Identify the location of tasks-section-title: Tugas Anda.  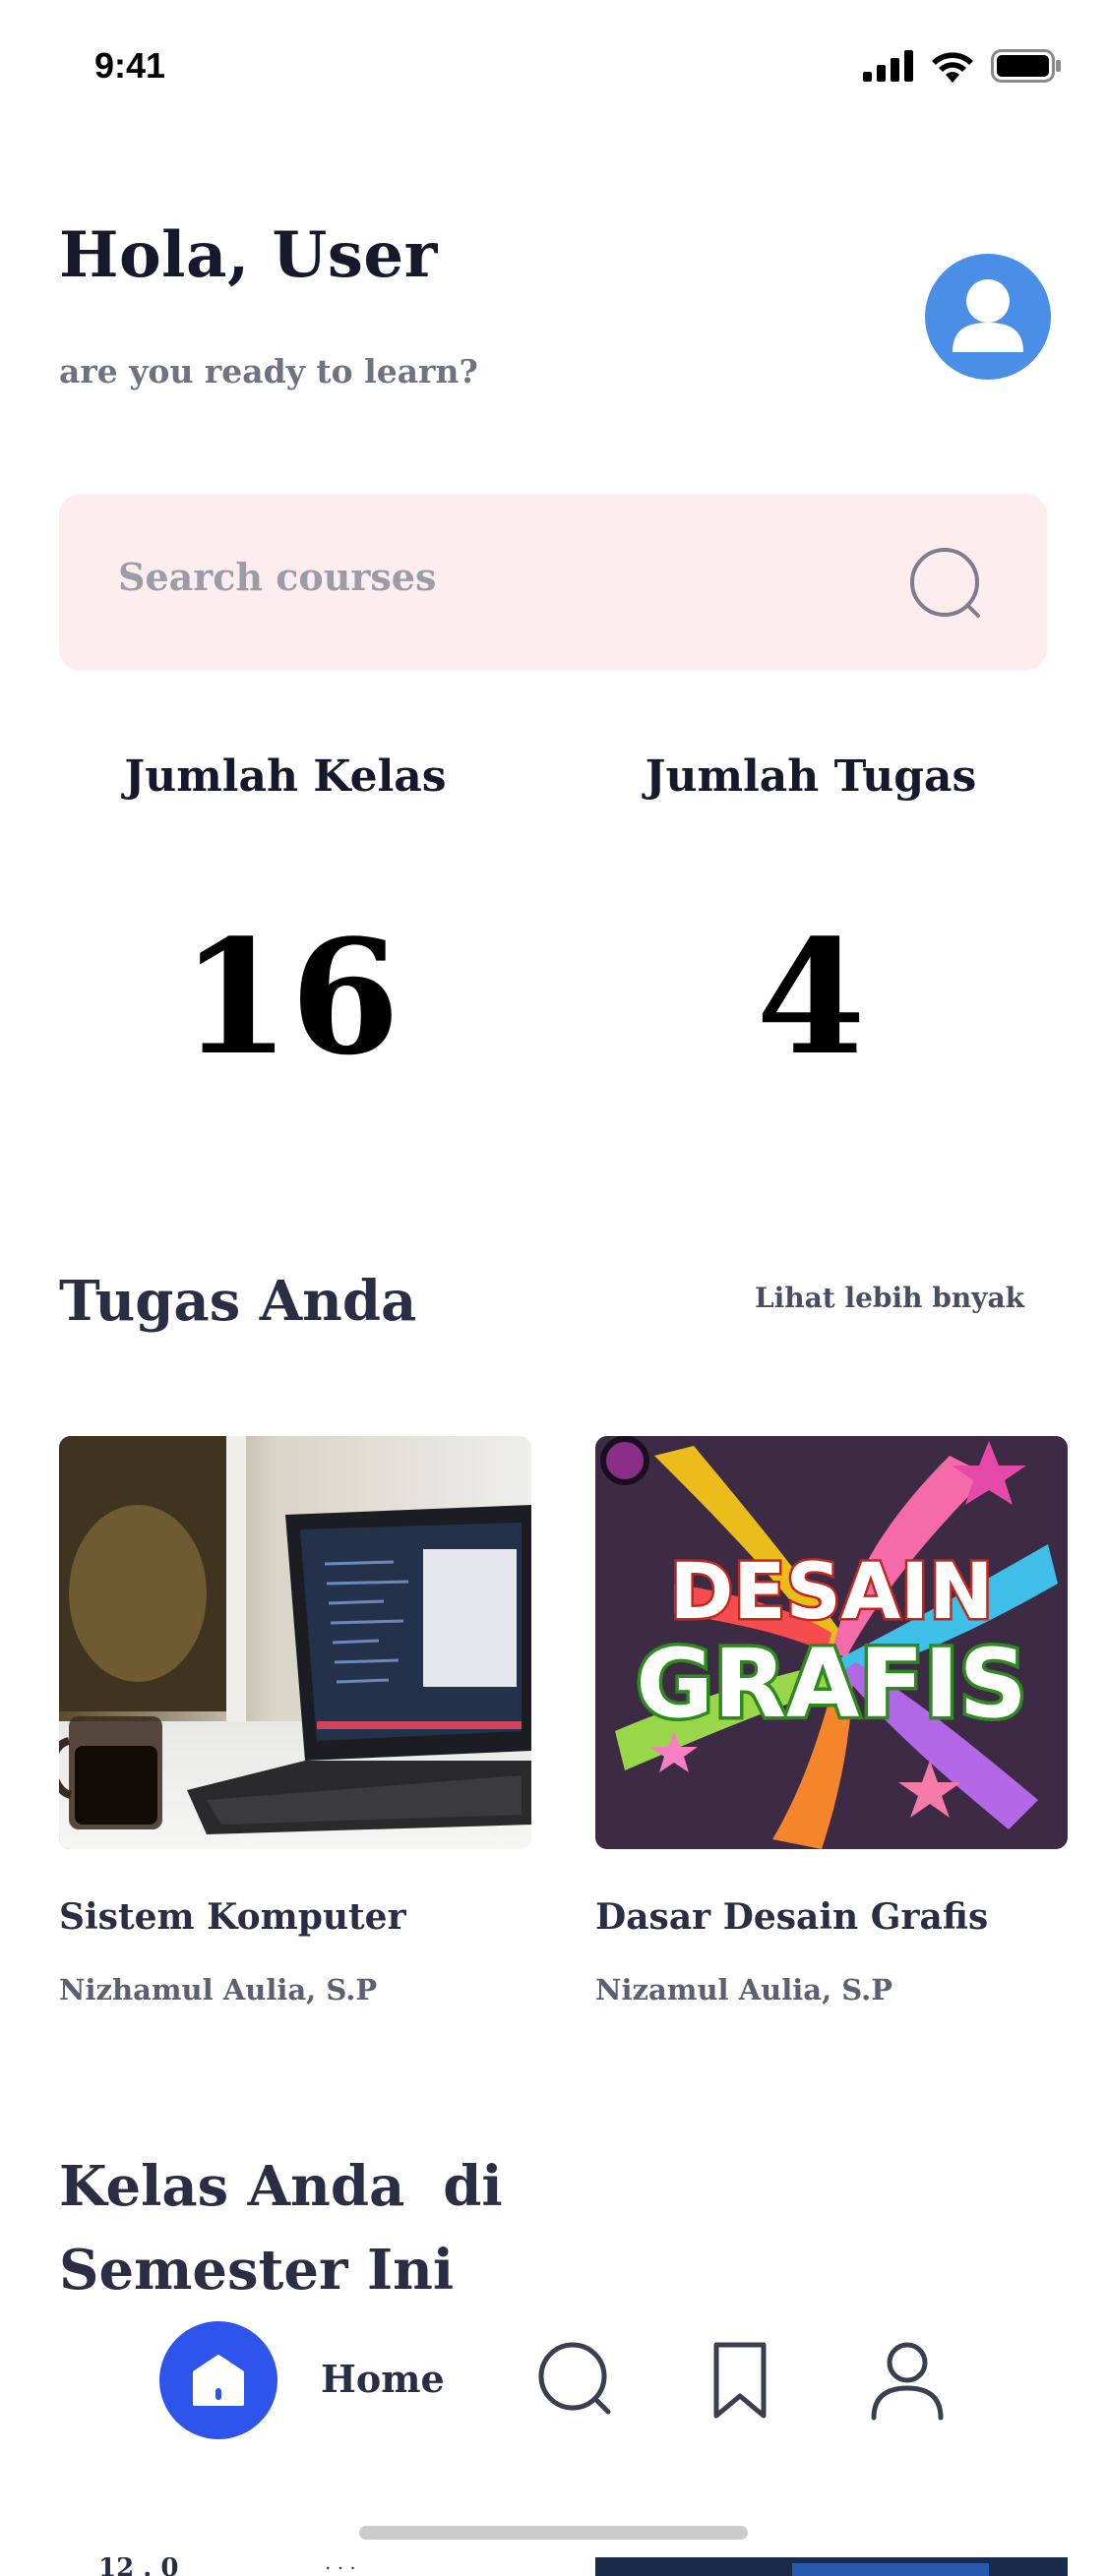
(238, 1302).